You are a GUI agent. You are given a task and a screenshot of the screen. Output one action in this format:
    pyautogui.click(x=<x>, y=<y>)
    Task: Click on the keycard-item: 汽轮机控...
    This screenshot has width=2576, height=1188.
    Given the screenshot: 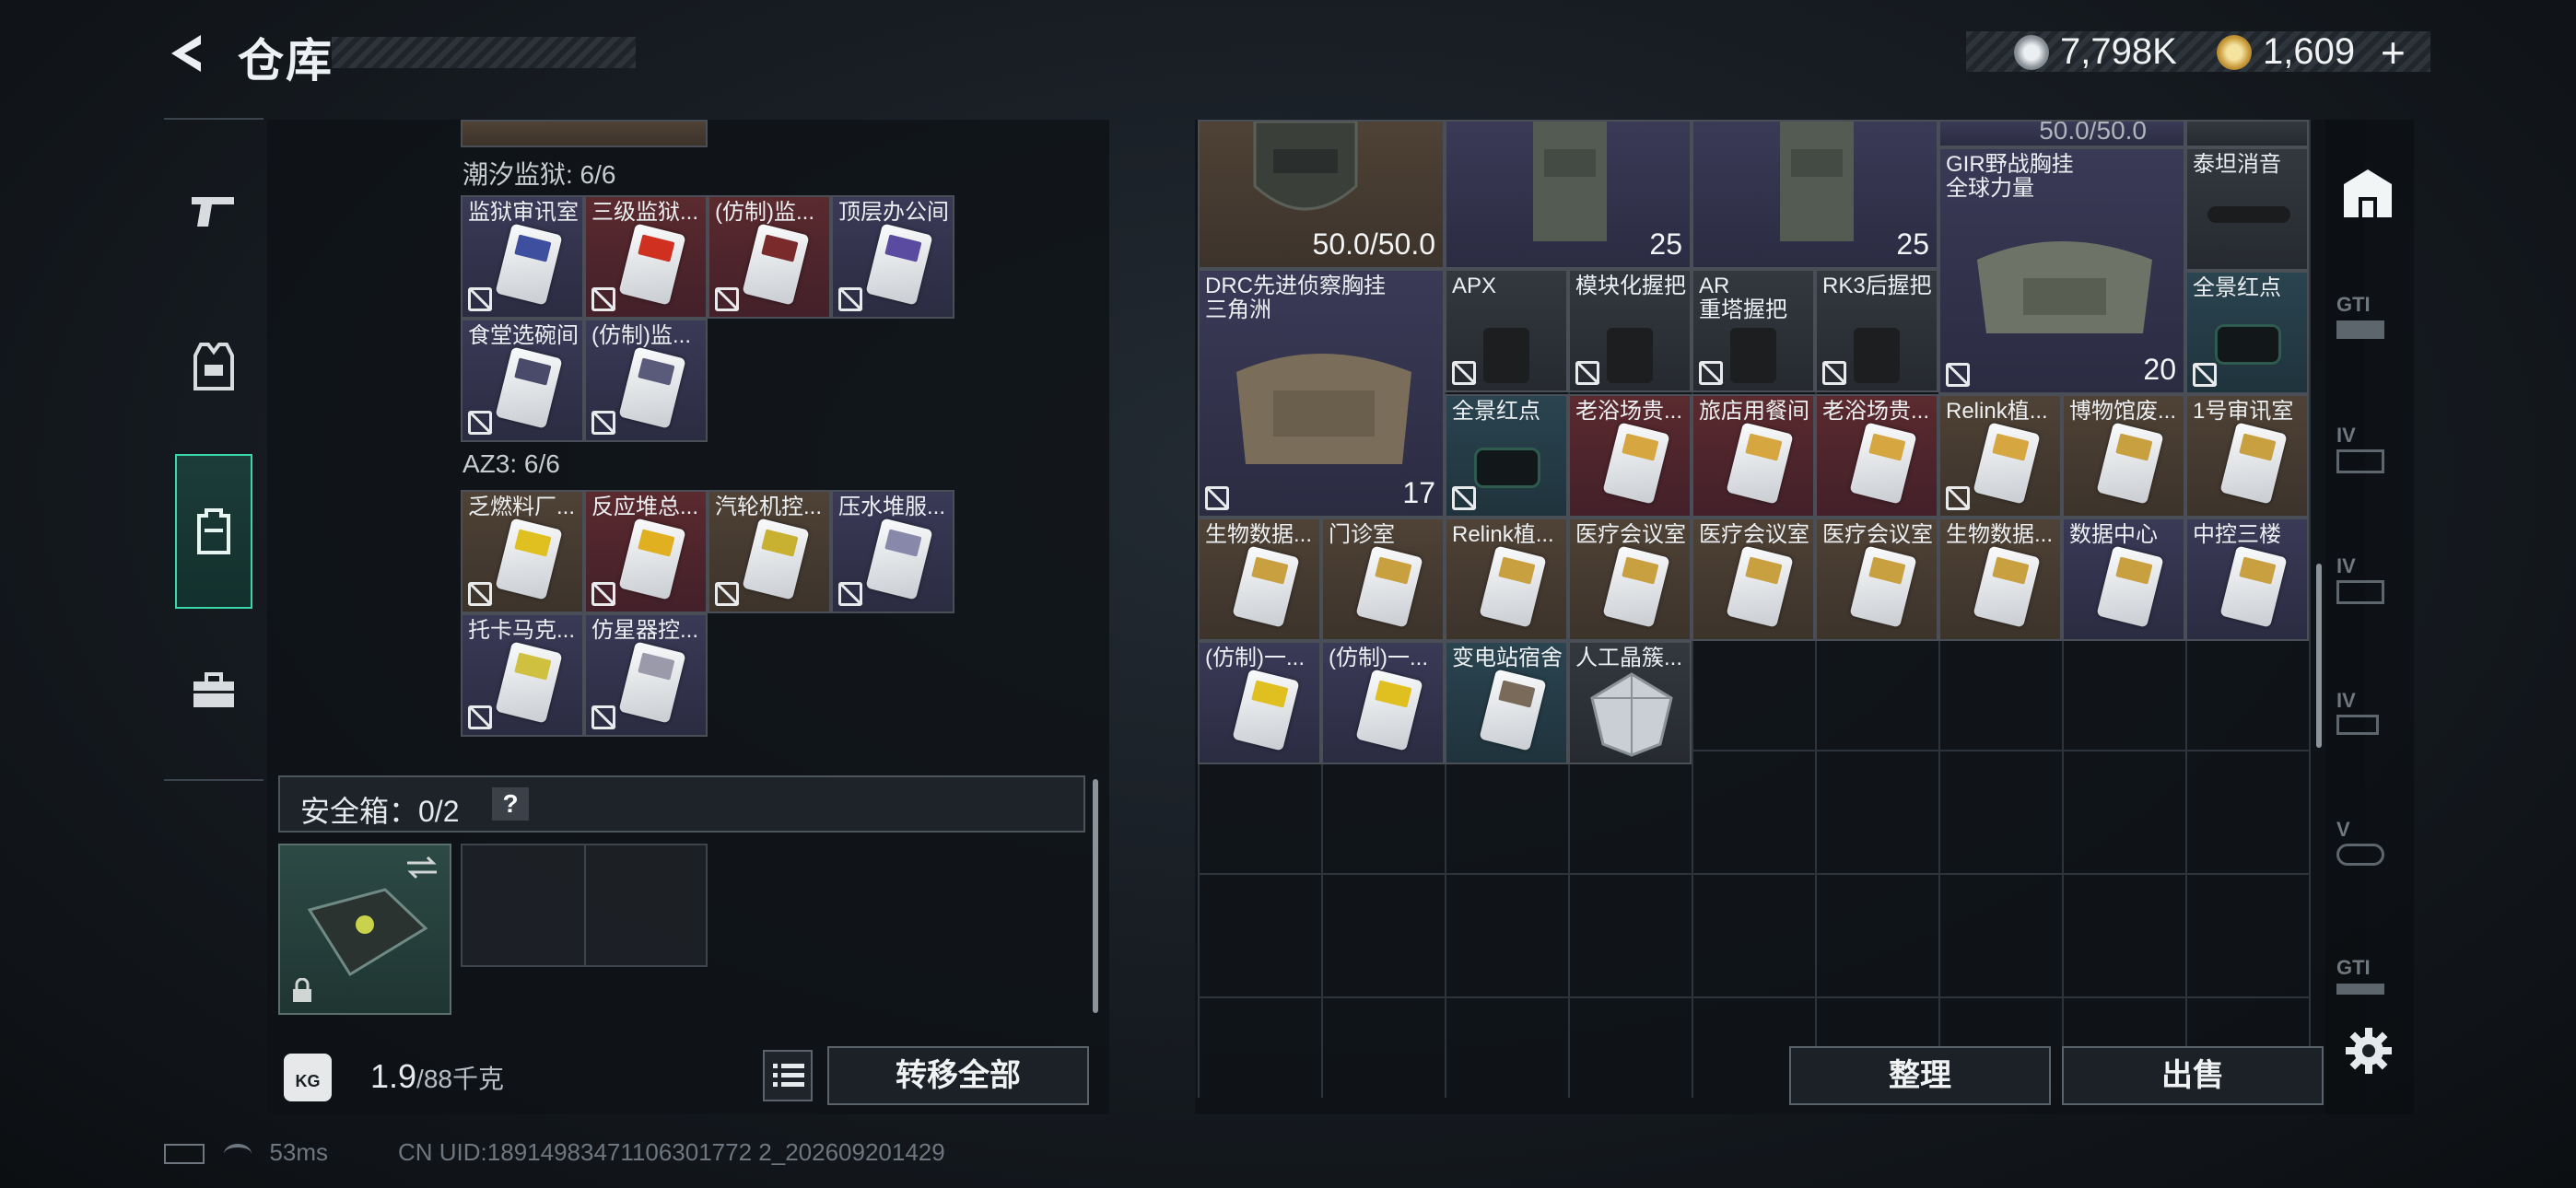 What is the action you would take?
    pyautogui.click(x=769, y=551)
    